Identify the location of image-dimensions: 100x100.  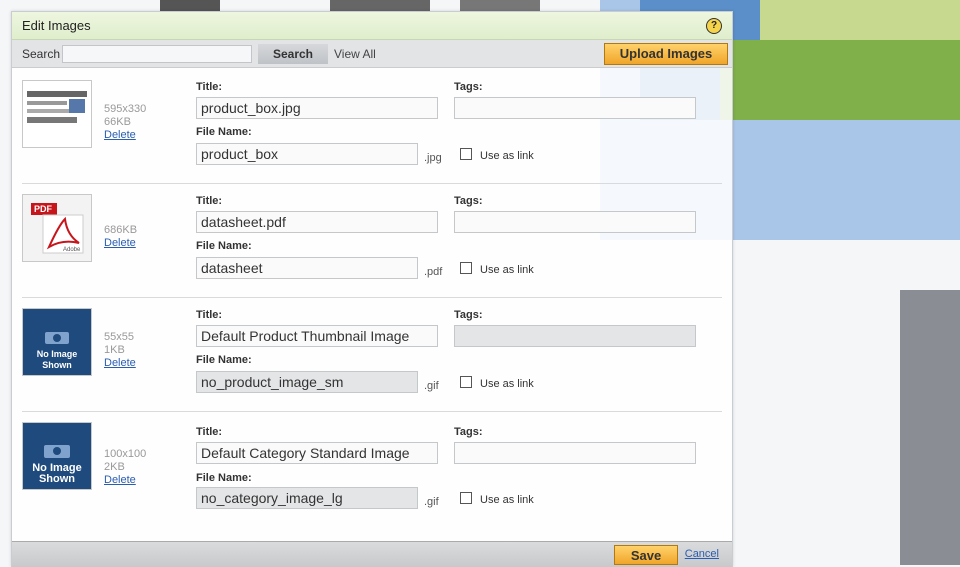
(125, 454).